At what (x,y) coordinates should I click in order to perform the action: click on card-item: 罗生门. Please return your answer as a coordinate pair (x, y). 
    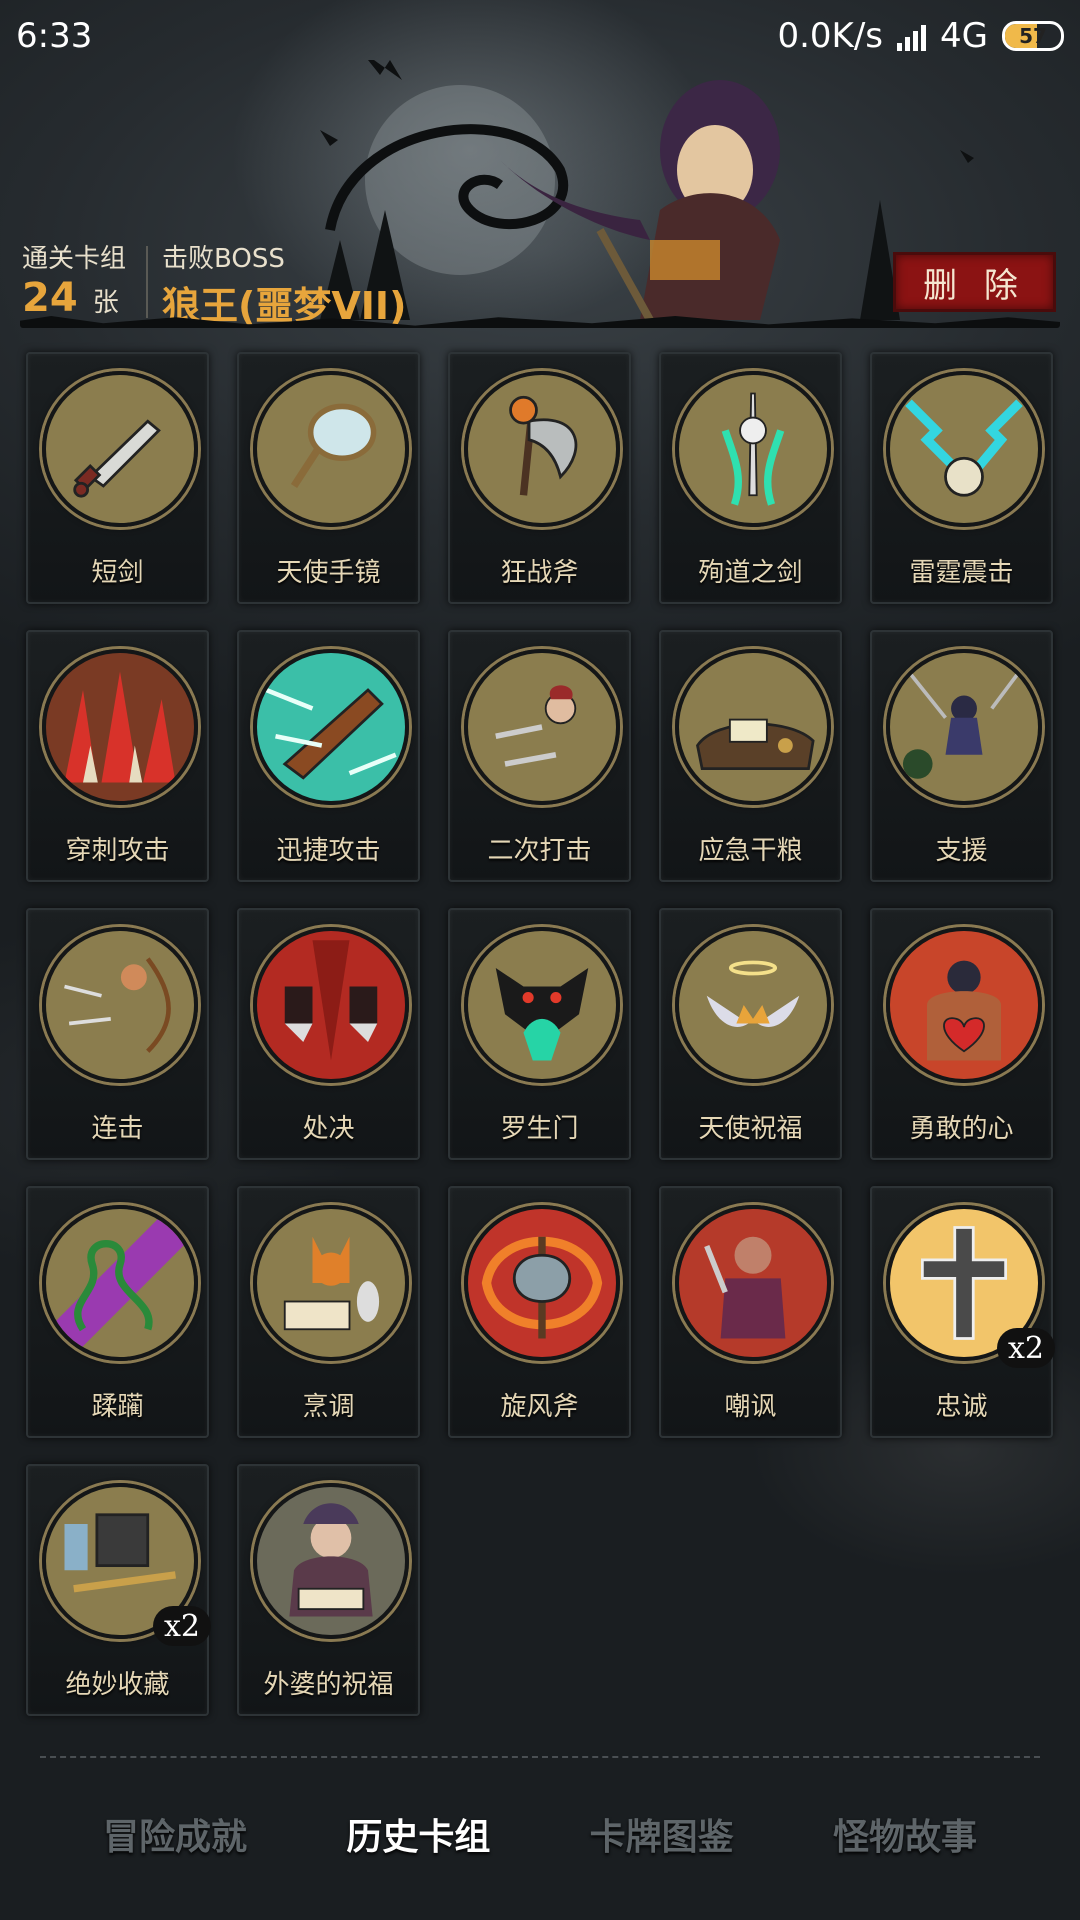
    Looking at the image, I should click on (539, 1034).